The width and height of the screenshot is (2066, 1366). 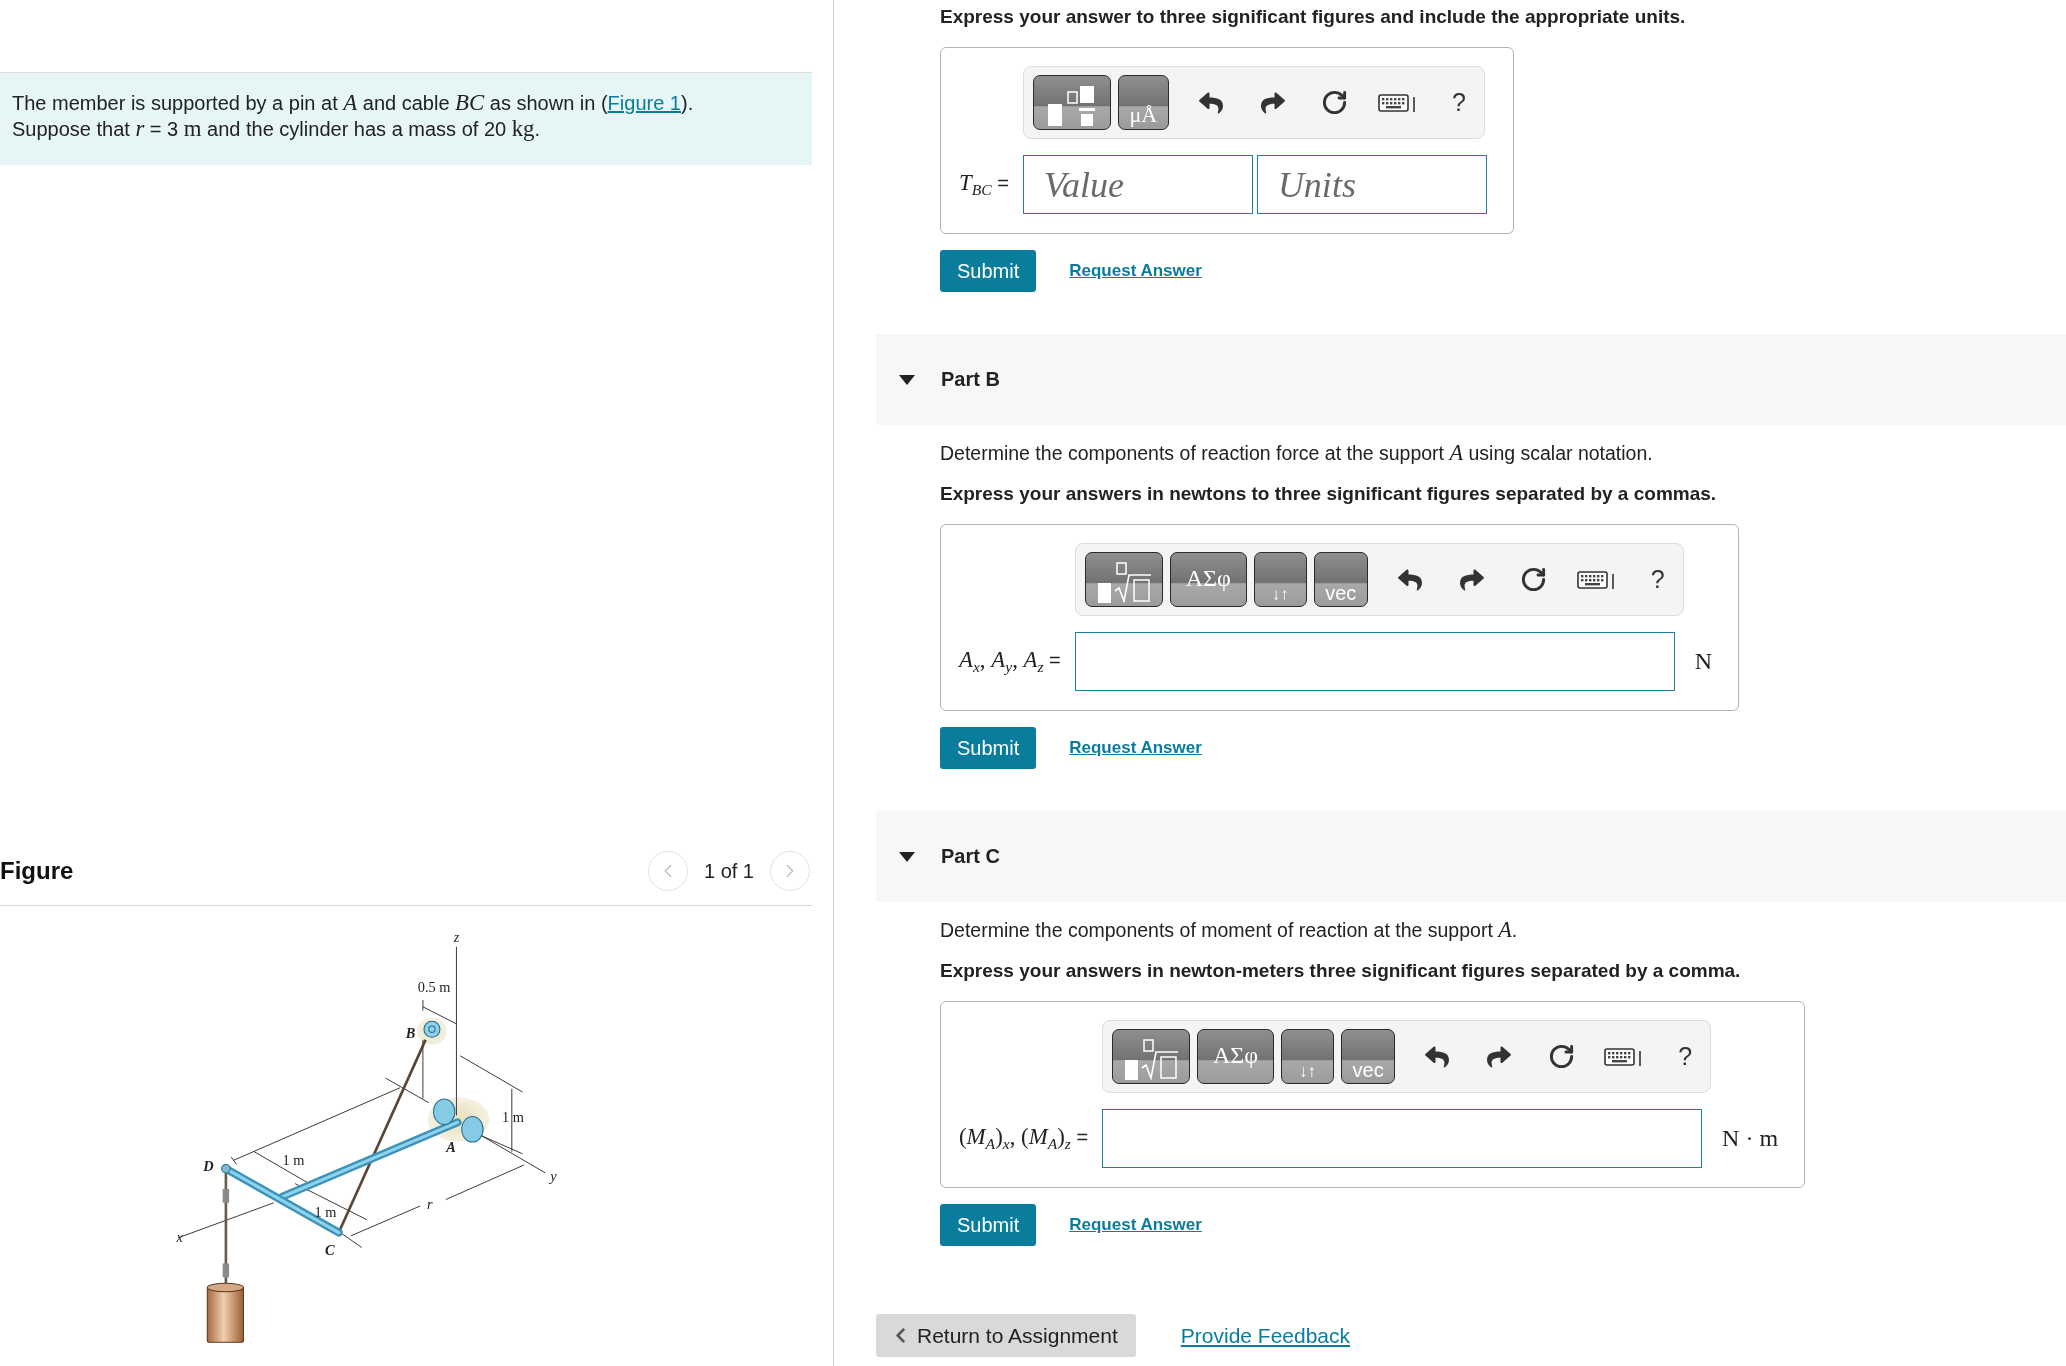 I want to click on diagram-label: z, so click(x=456, y=936).